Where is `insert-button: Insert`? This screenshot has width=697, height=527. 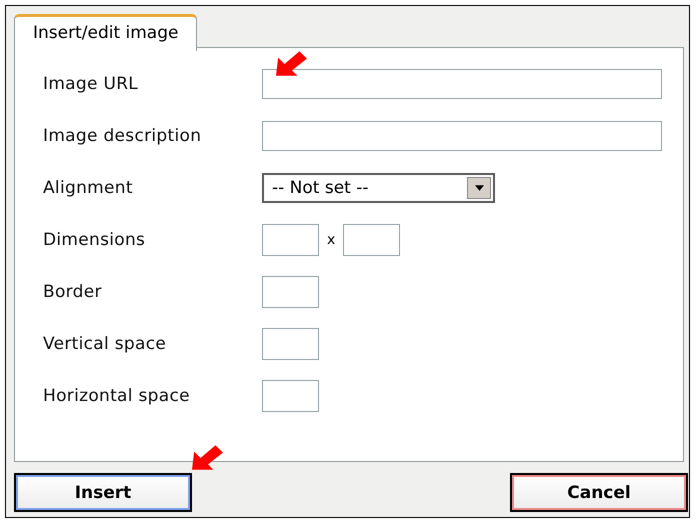
insert-button: Insert is located at coordinates (103, 492).